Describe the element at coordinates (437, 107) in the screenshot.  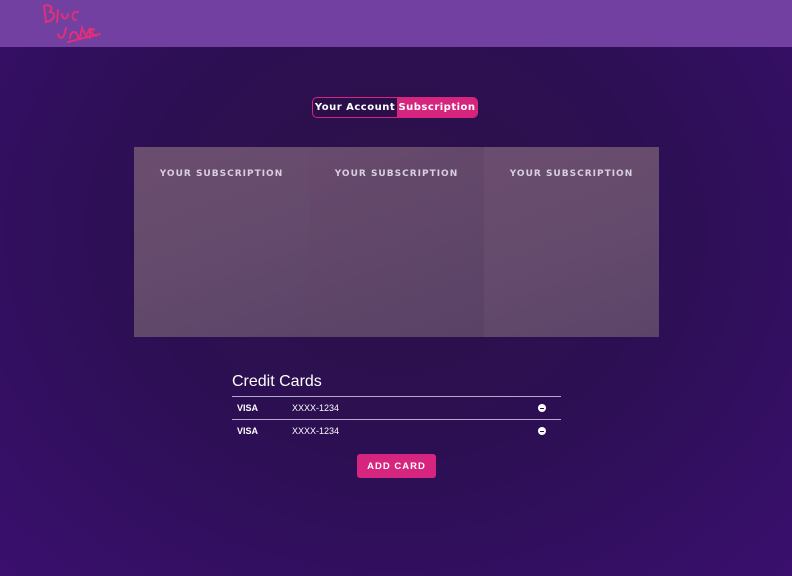
I see `tab-subscription: Subscription` at that location.